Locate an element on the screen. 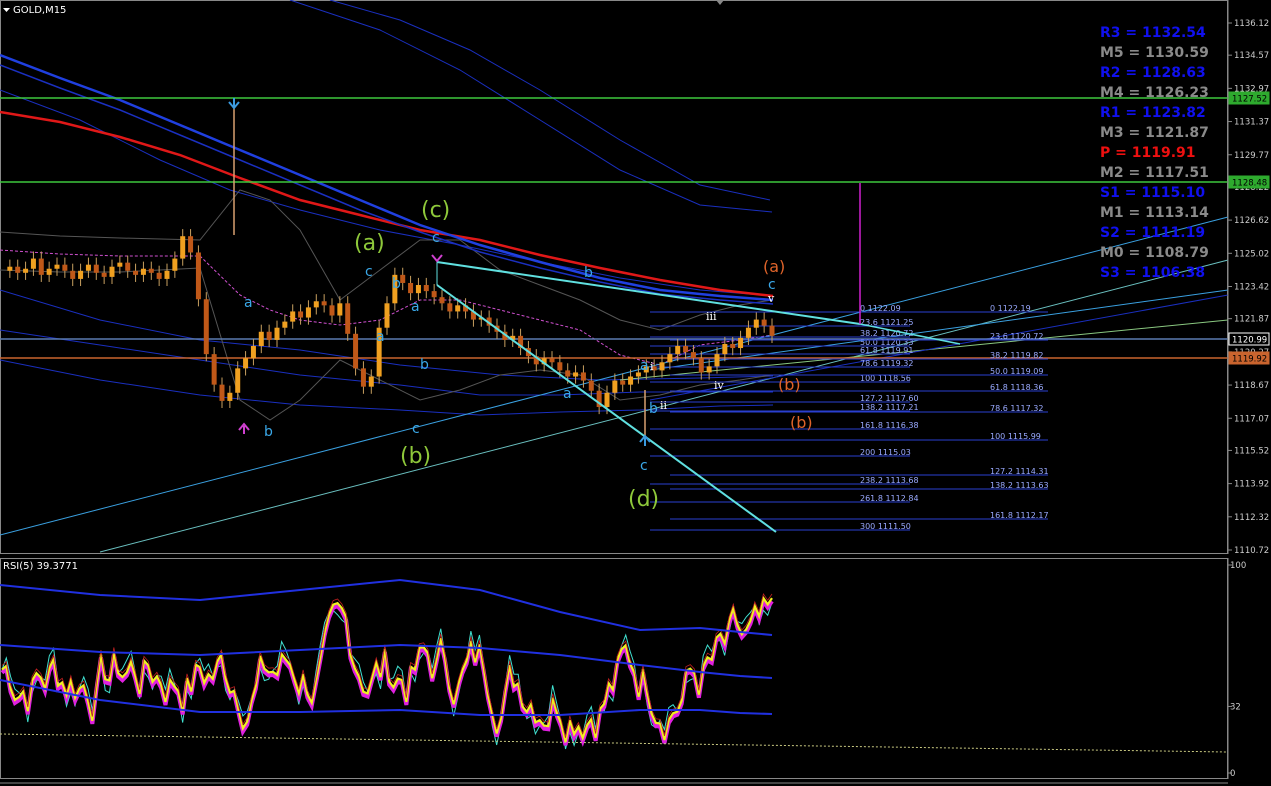  pivot-level-label: S2 = 1111.19 is located at coordinates (1152, 233).